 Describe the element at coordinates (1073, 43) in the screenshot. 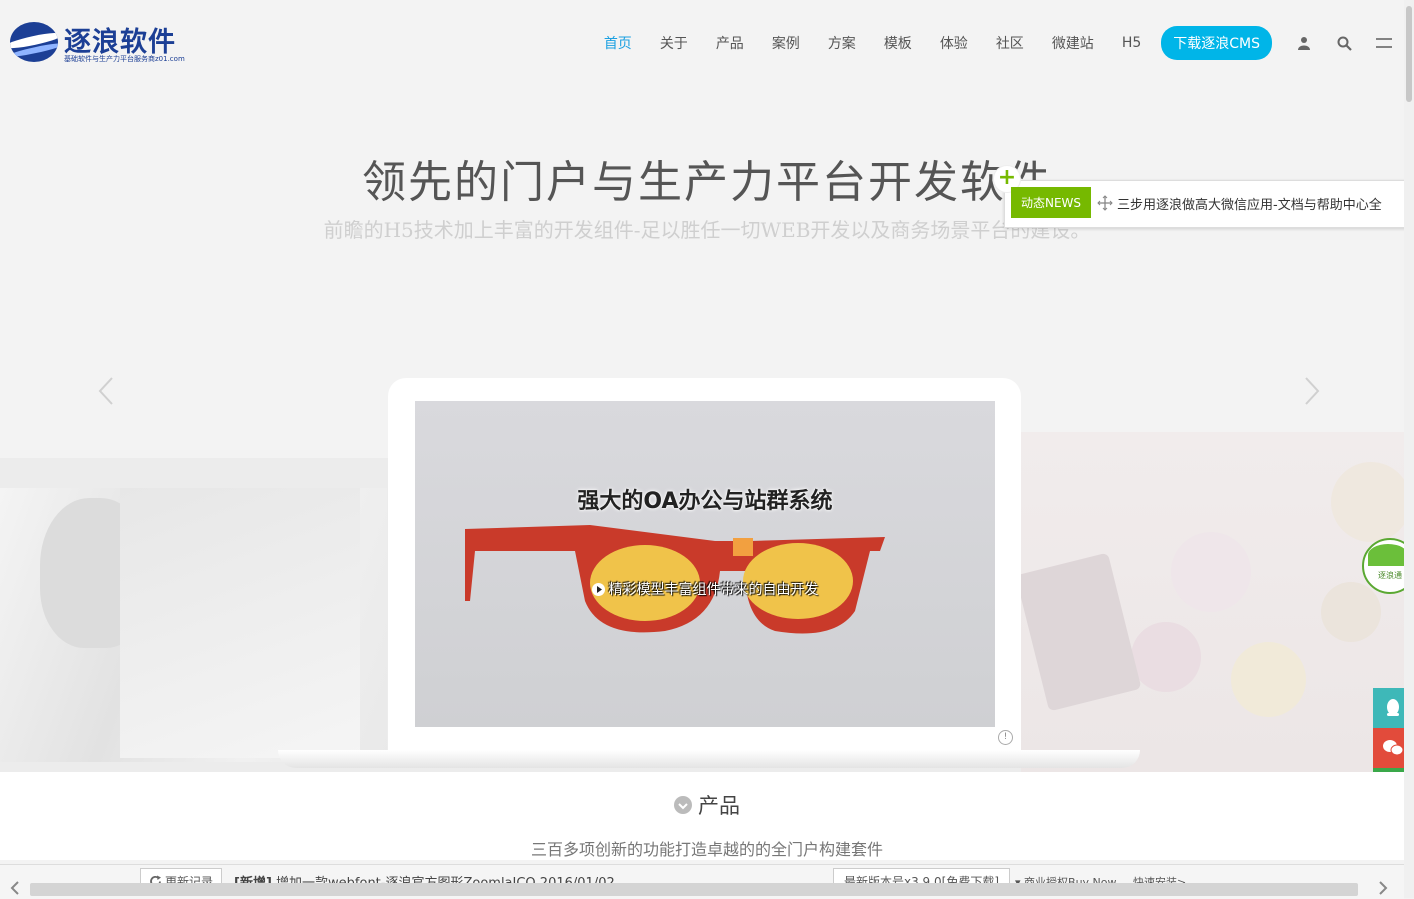

I see `nav-item-microsite: 微建站` at that location.